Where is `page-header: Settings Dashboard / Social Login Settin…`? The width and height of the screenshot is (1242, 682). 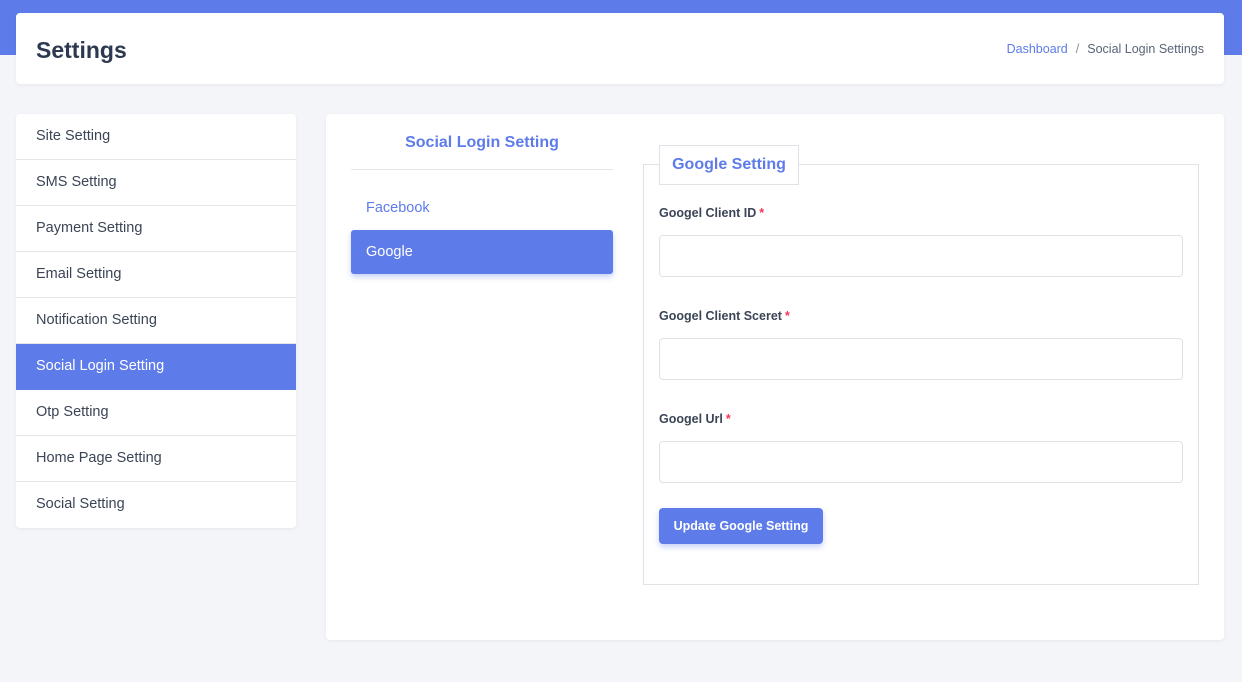 page-header: Settings Dashboard / Social Login Settin… is located at coordinates (620, 48).